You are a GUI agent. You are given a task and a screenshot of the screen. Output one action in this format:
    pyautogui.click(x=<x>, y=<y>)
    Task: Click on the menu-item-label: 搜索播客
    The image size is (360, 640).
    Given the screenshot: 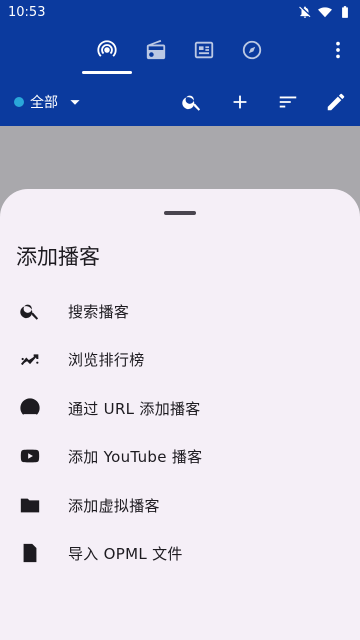 What is the action you would take?
    pyautogui.click(x=99, y=311)
    